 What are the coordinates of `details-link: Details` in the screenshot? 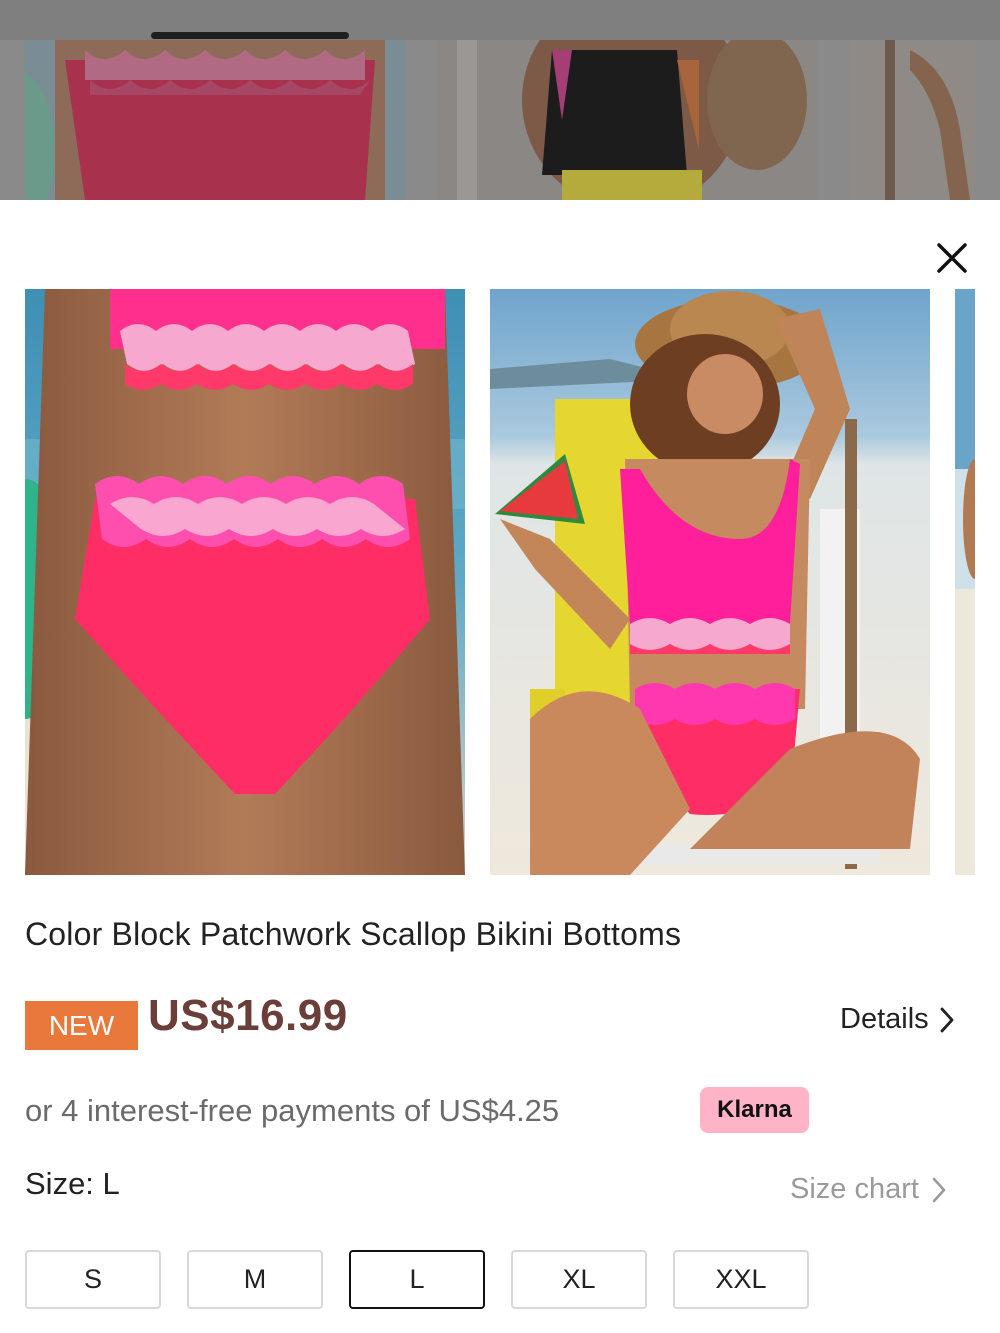 It's located at (897, 1019).